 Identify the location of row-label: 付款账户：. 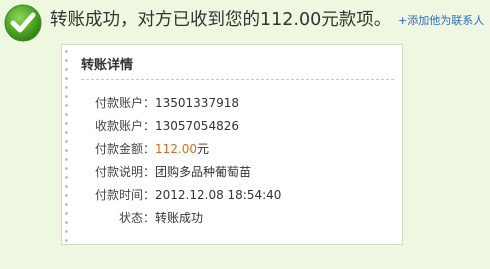
(124, 103).